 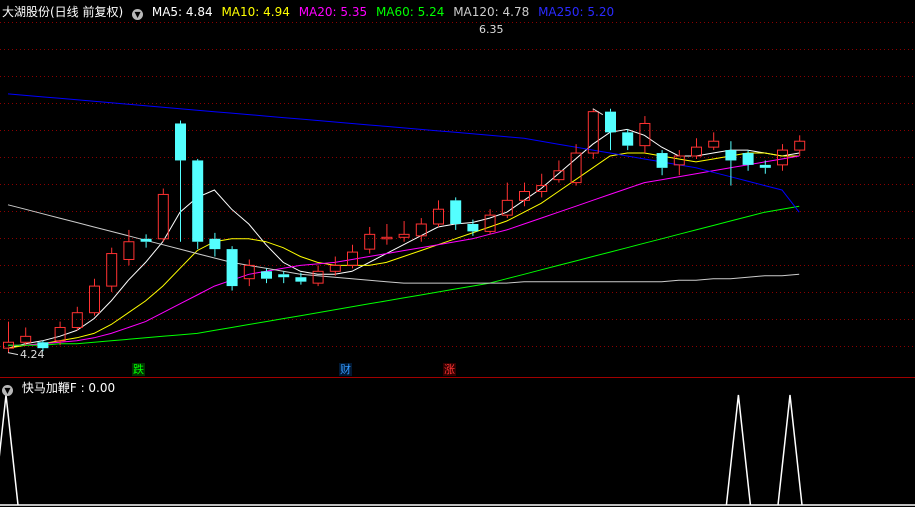 What do you see at coordinates (13, 354) in the screenshot?
I see `low-pointer` at bounding box center [13, 354].